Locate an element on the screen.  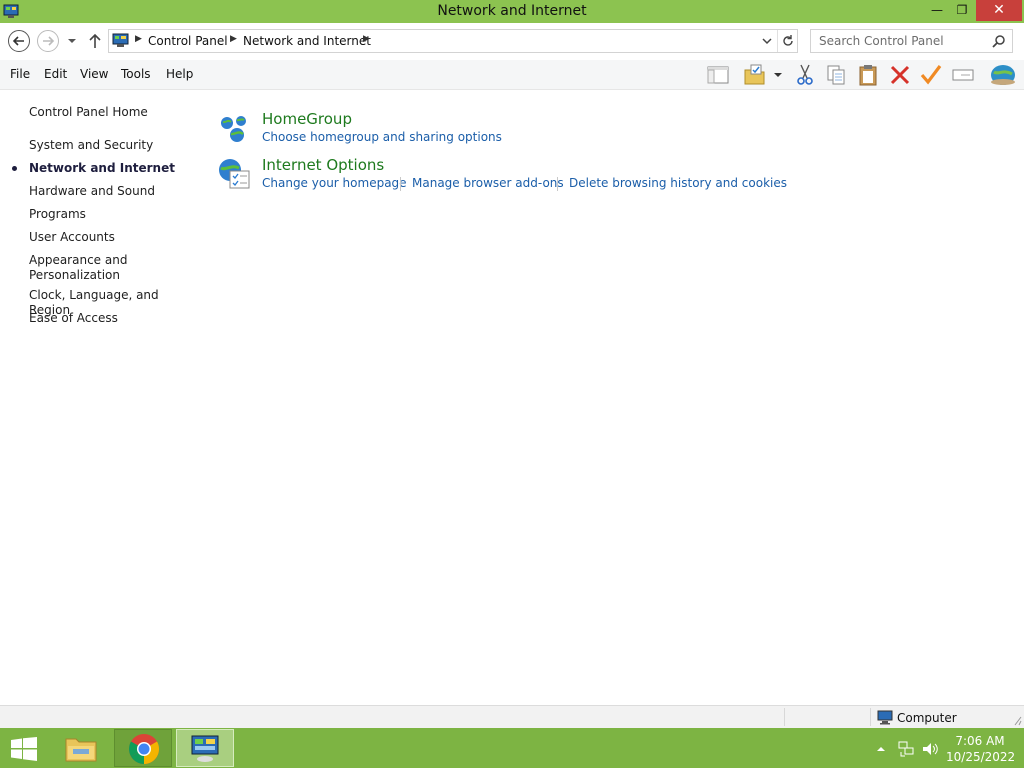
homegroup-title: HomeGroup is located at coordinates (307, 119).